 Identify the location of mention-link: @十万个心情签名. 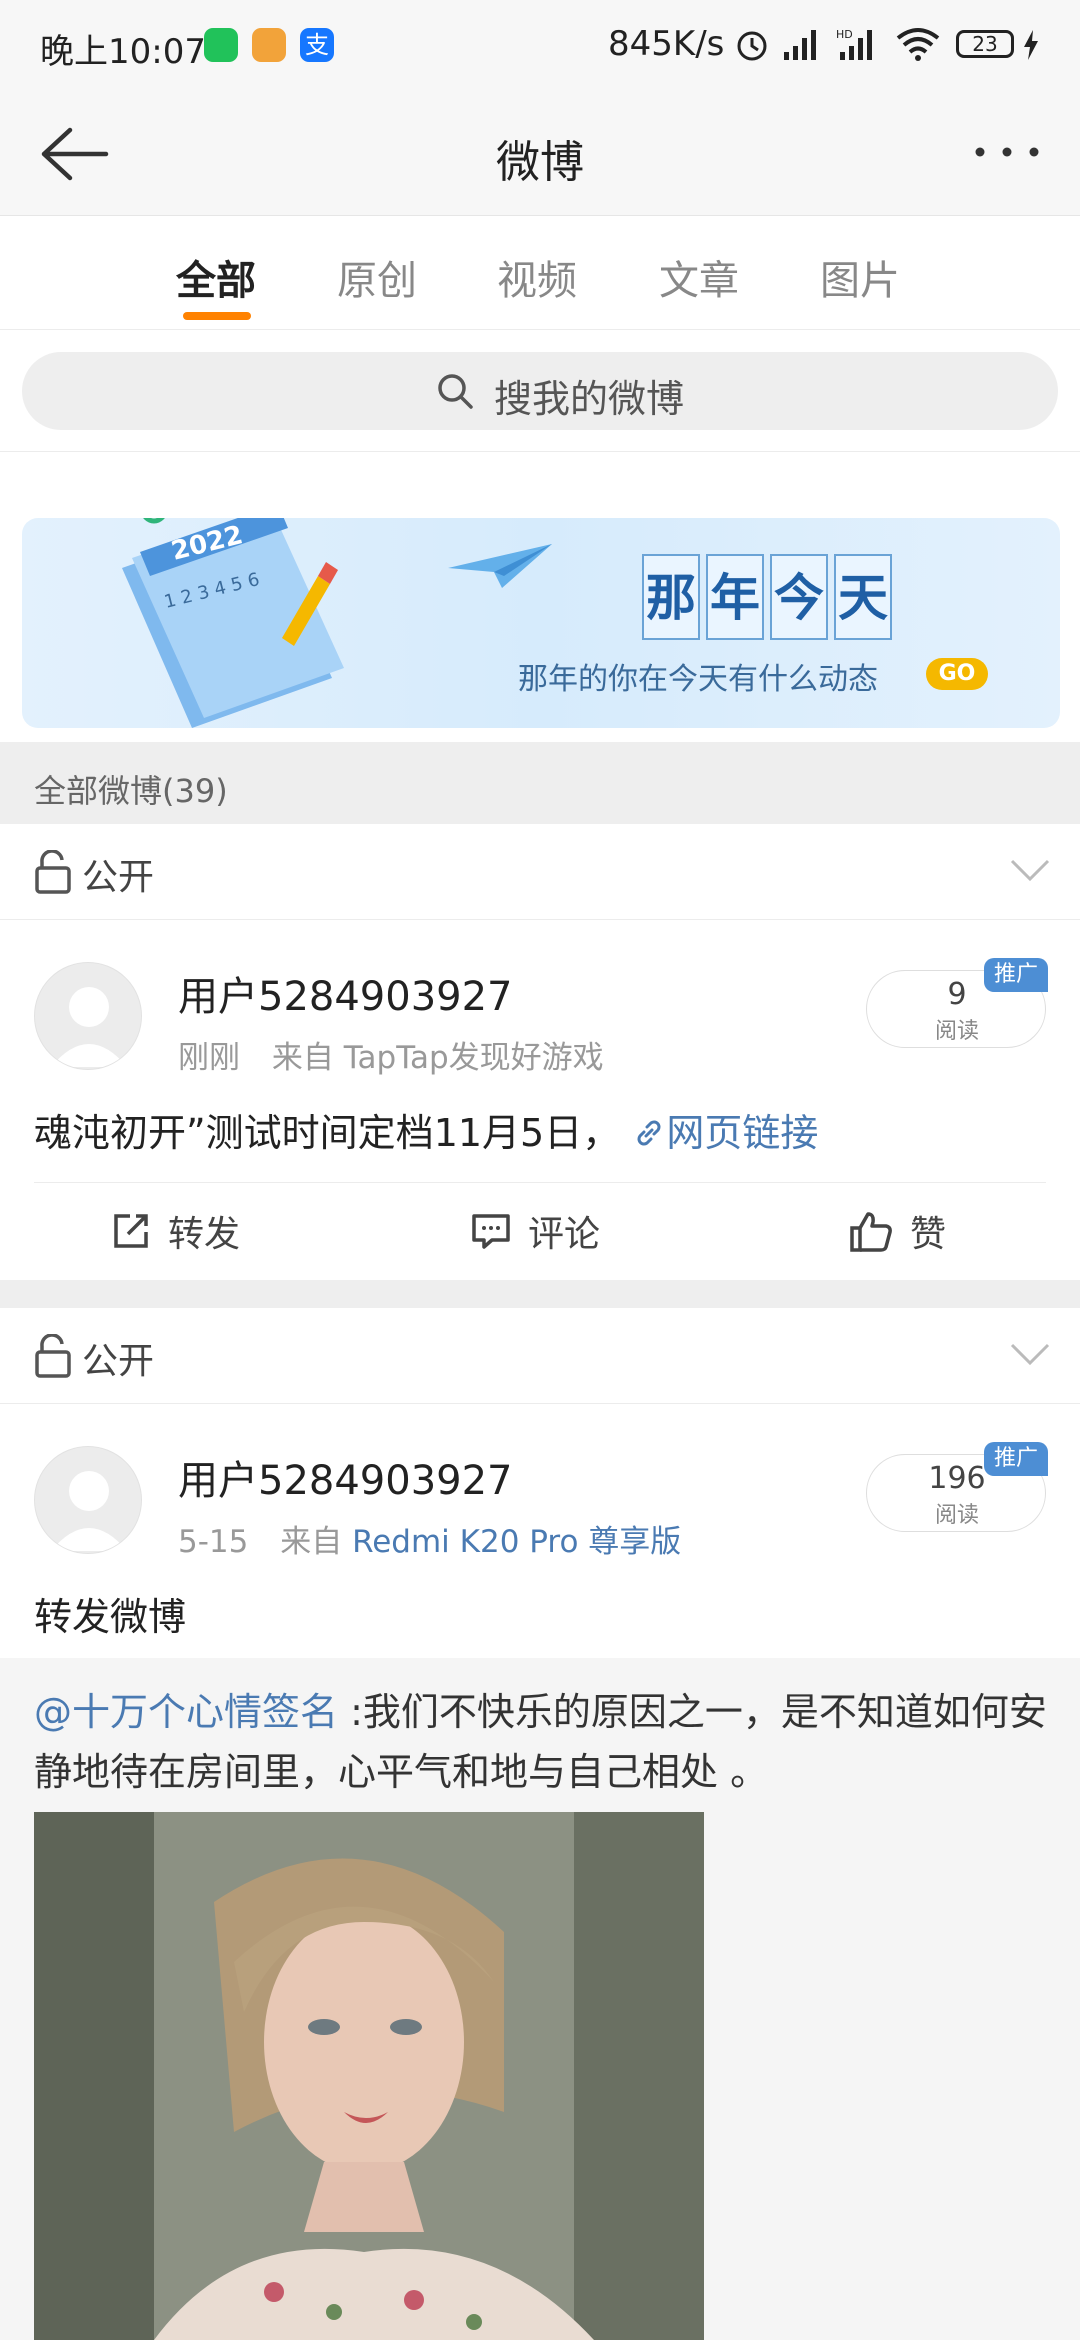
(186, 1712).